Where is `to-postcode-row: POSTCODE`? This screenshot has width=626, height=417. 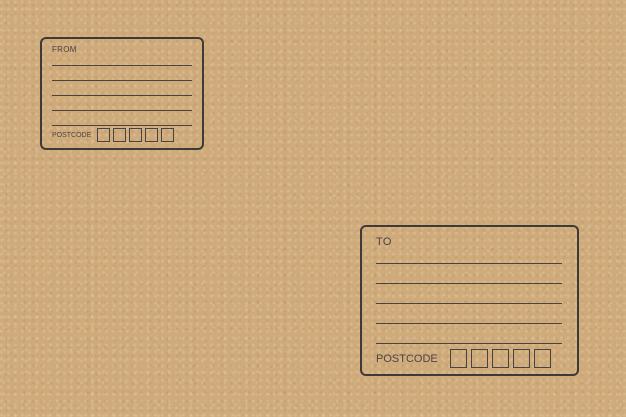 to-postcode-row: POSTCODE is located at coordinates (465, 358).